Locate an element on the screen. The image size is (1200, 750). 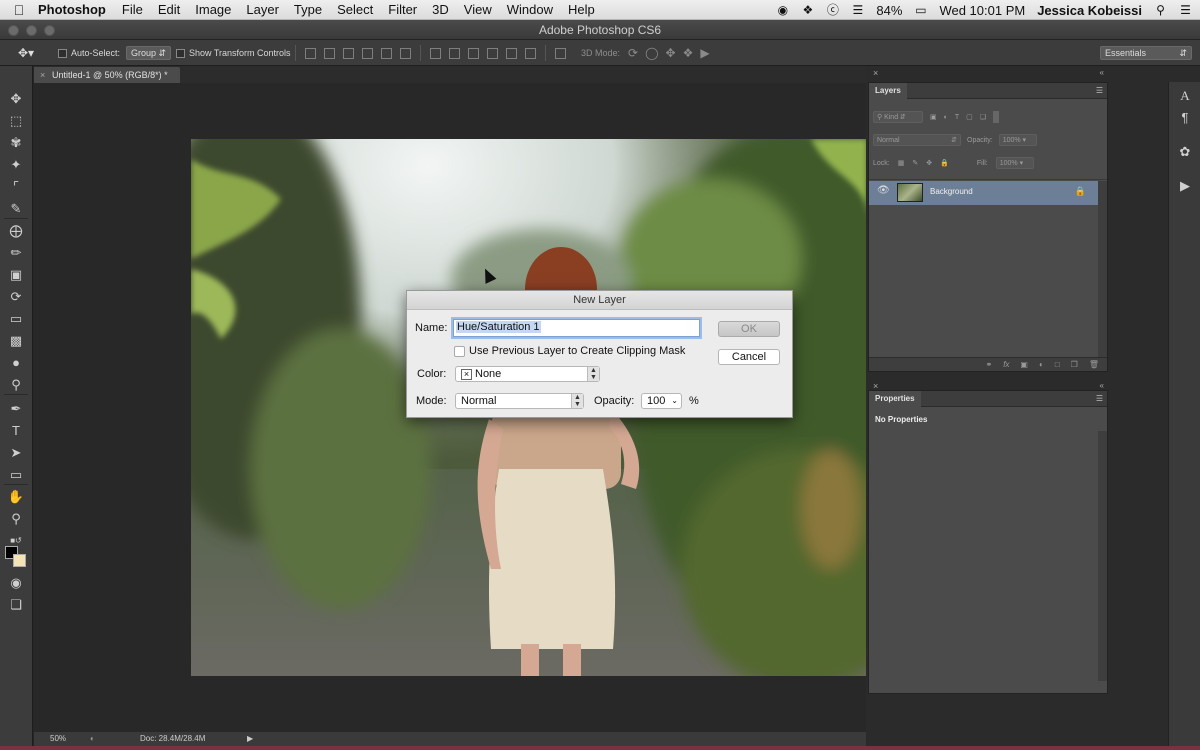
menu-type: Type is located at coordinates (308, 9).